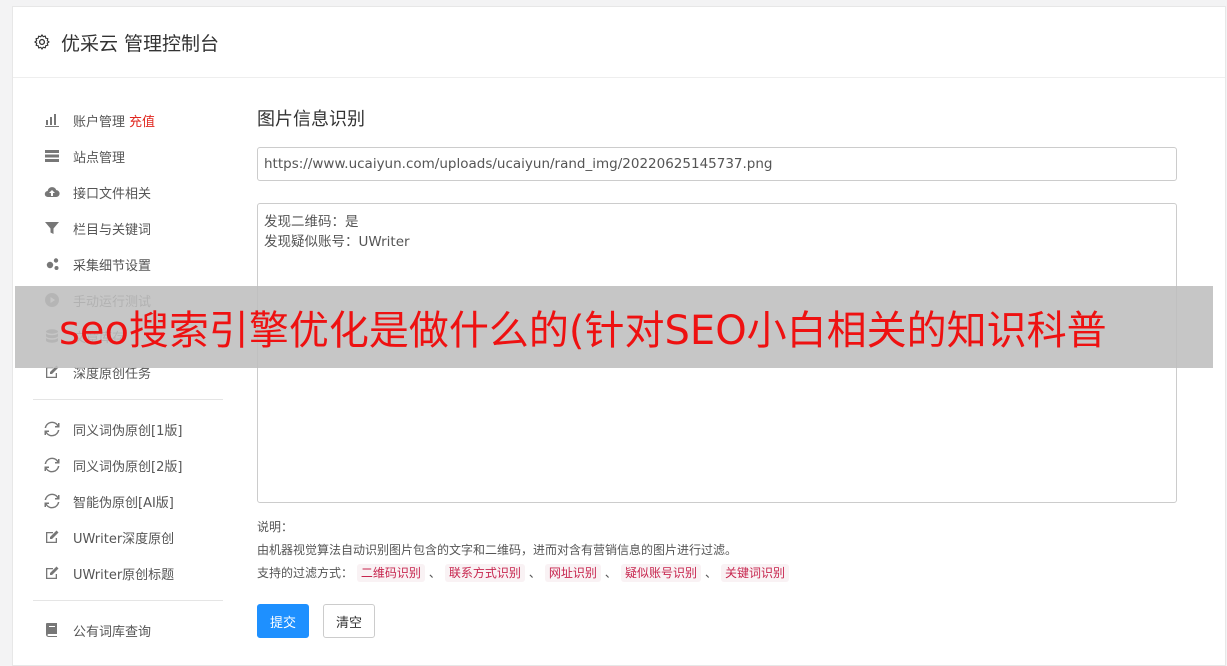  What do you see at coordinates (52, 120) in the screenshot?
I see `bar-chart-icon` at bounding box center [52, 120].